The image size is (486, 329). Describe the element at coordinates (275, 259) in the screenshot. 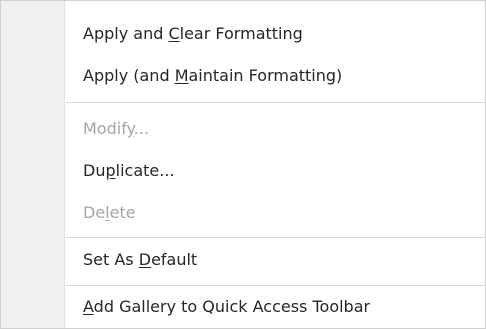

I see `menu-item-set-as-default: Set As Default` at that location.